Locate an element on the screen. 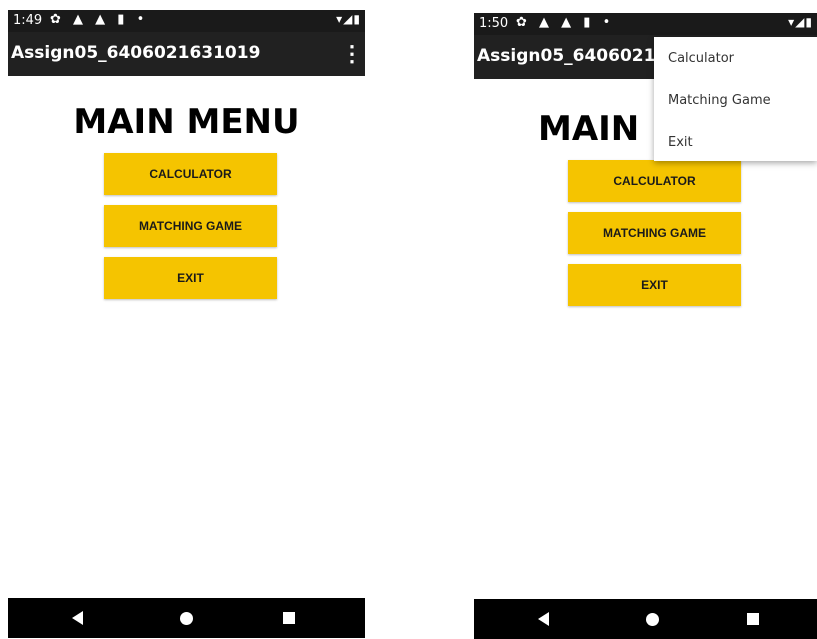  status-time: 1:50 is located at coordinates (494, 23).